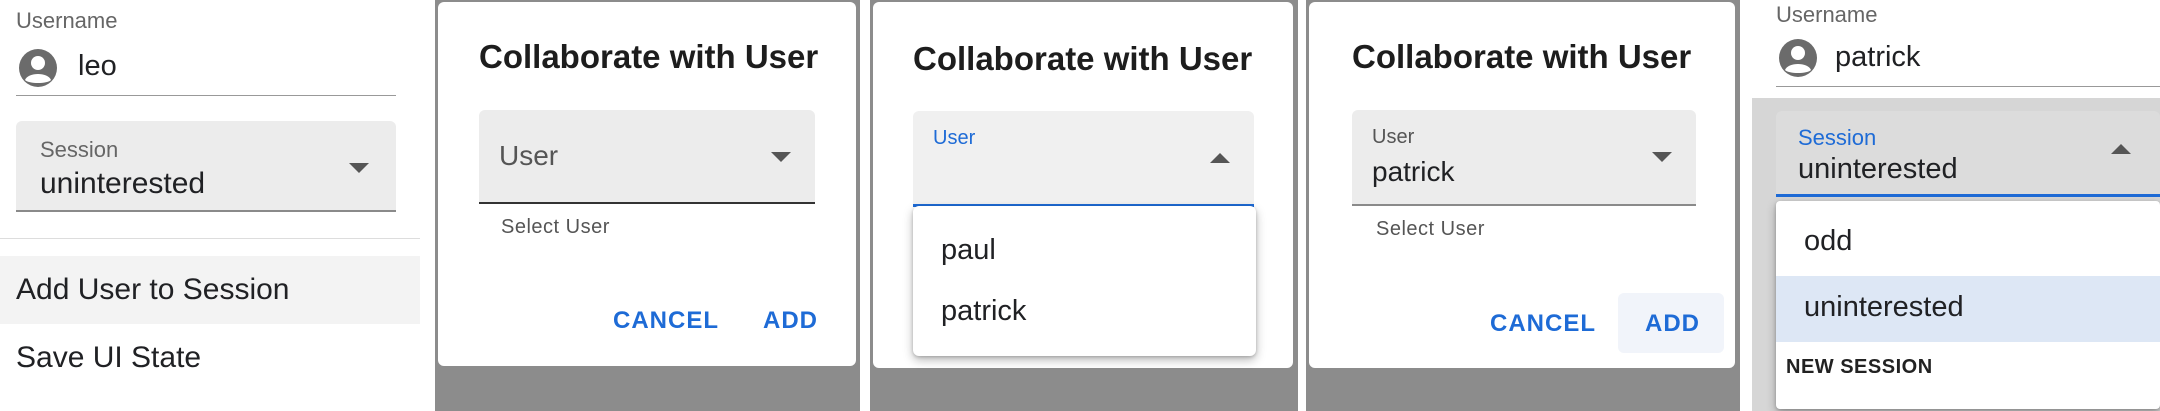  What do you see at coordinates (153, 289) in the screenshot?
I see `menu-item-label: Add User to Session` at bounding box center [153, 289].